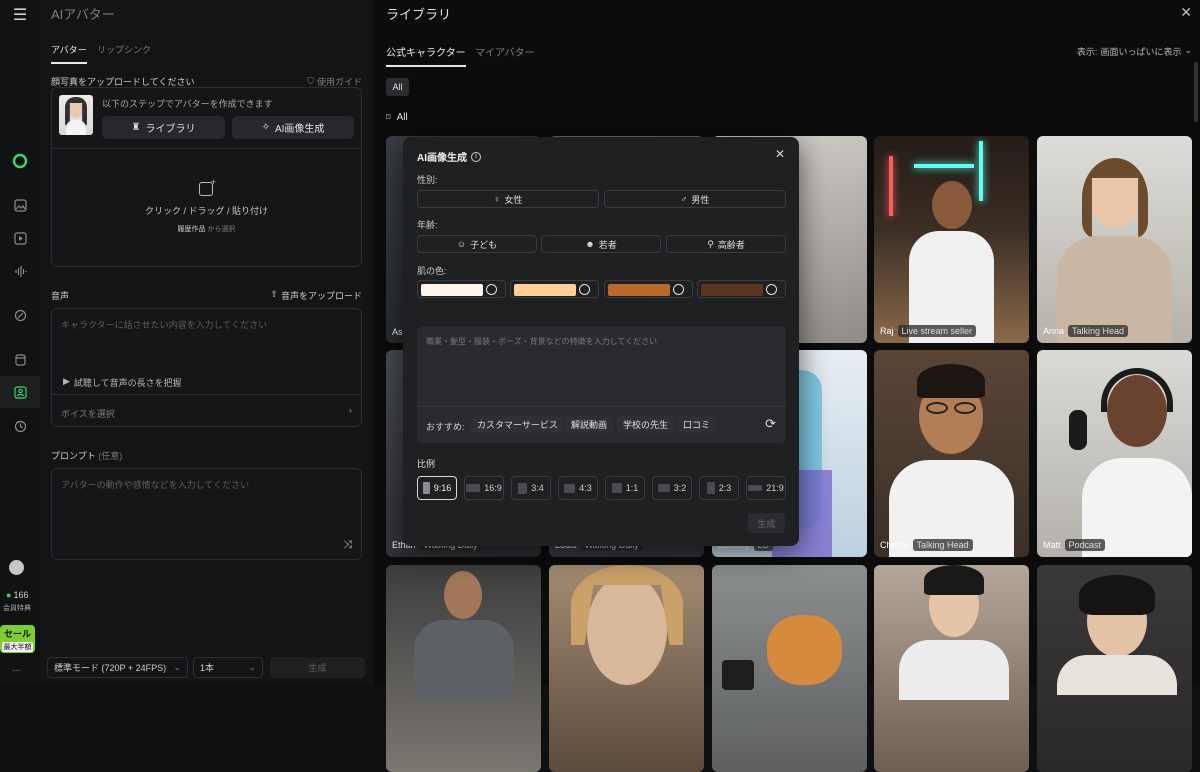 This screenshot has width=1200, height=772. Describe the element at coordinates (695, 199) in the screenshot. I see `gender-male: ♂ 男性` at that location.